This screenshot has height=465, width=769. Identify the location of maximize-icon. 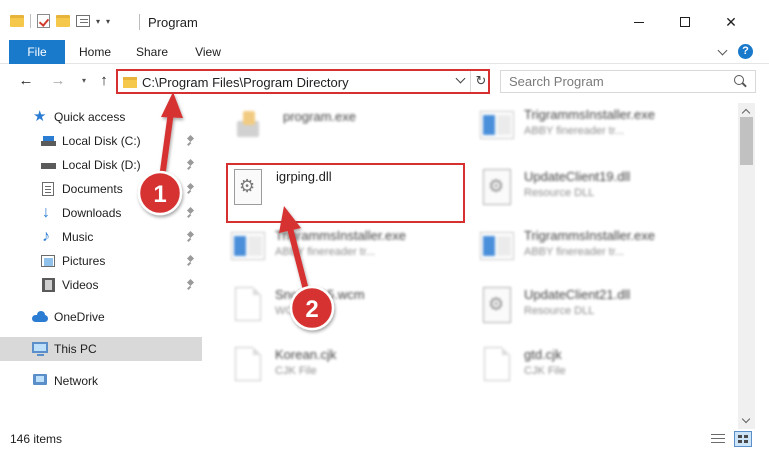
(685, 22).